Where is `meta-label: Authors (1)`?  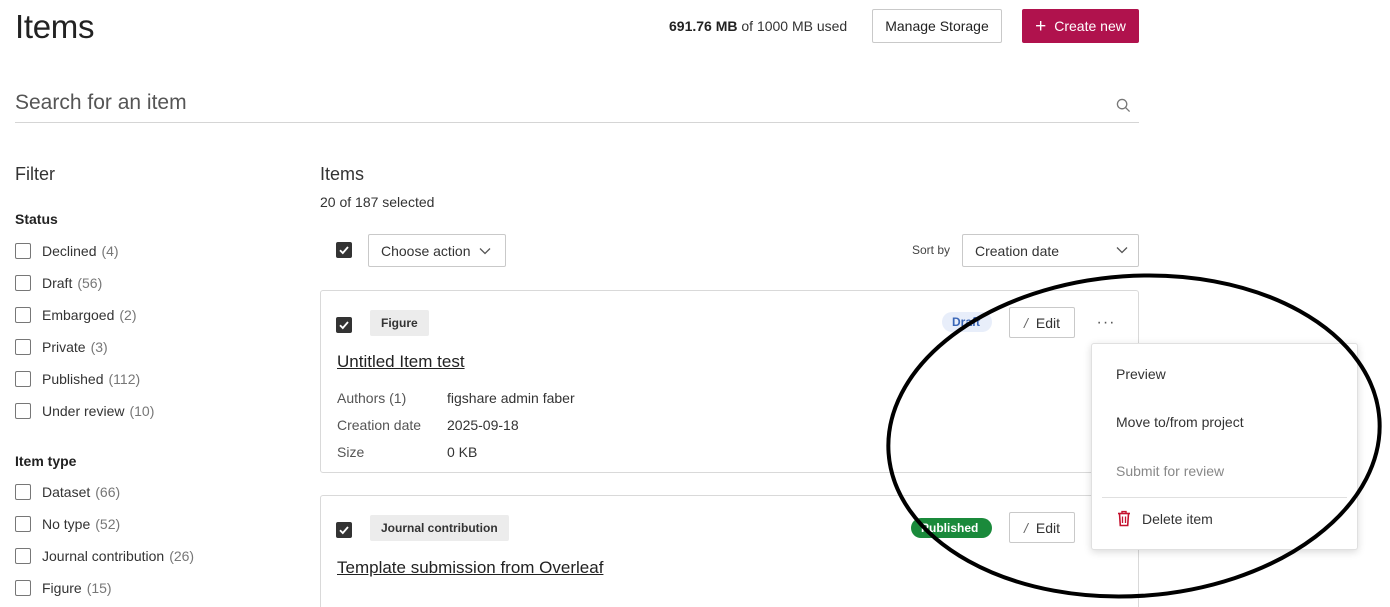
meta-label: Authors (1) is located at coordinates (372, 398).